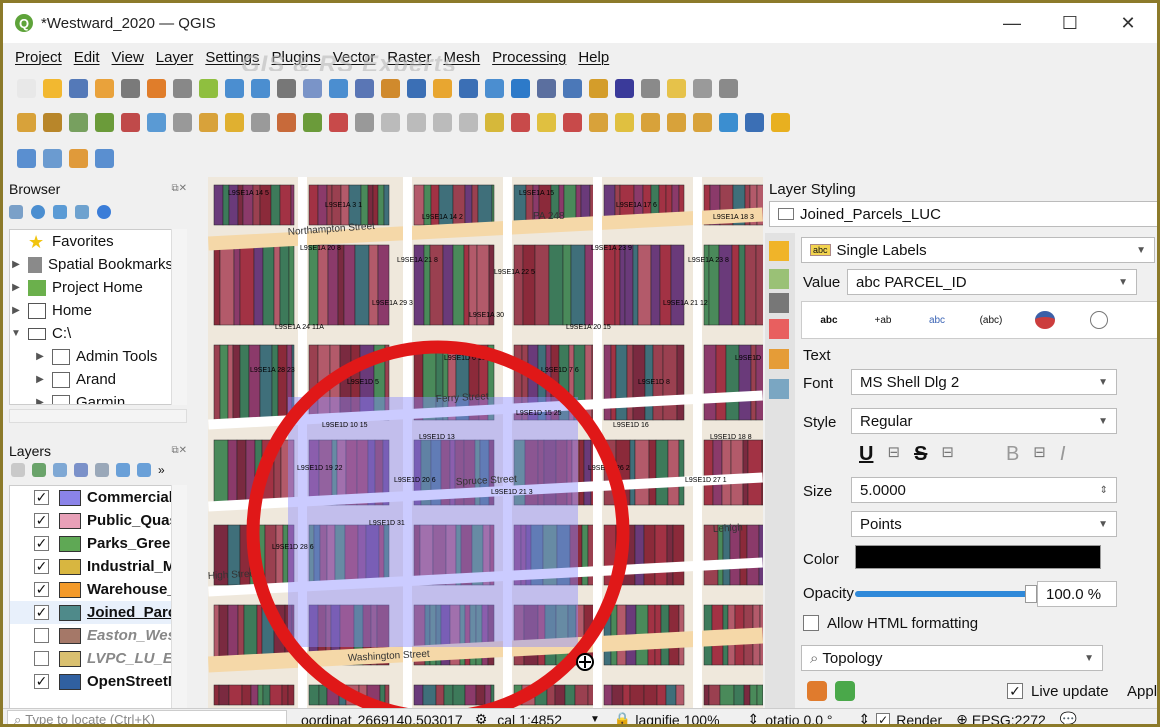 The height and width of the screenshot is (727, 1160). Describe the element at coordinates (992, 282) in the screenshot. I see `value-field-select: abc PARCEL_ID ▼` at that location.